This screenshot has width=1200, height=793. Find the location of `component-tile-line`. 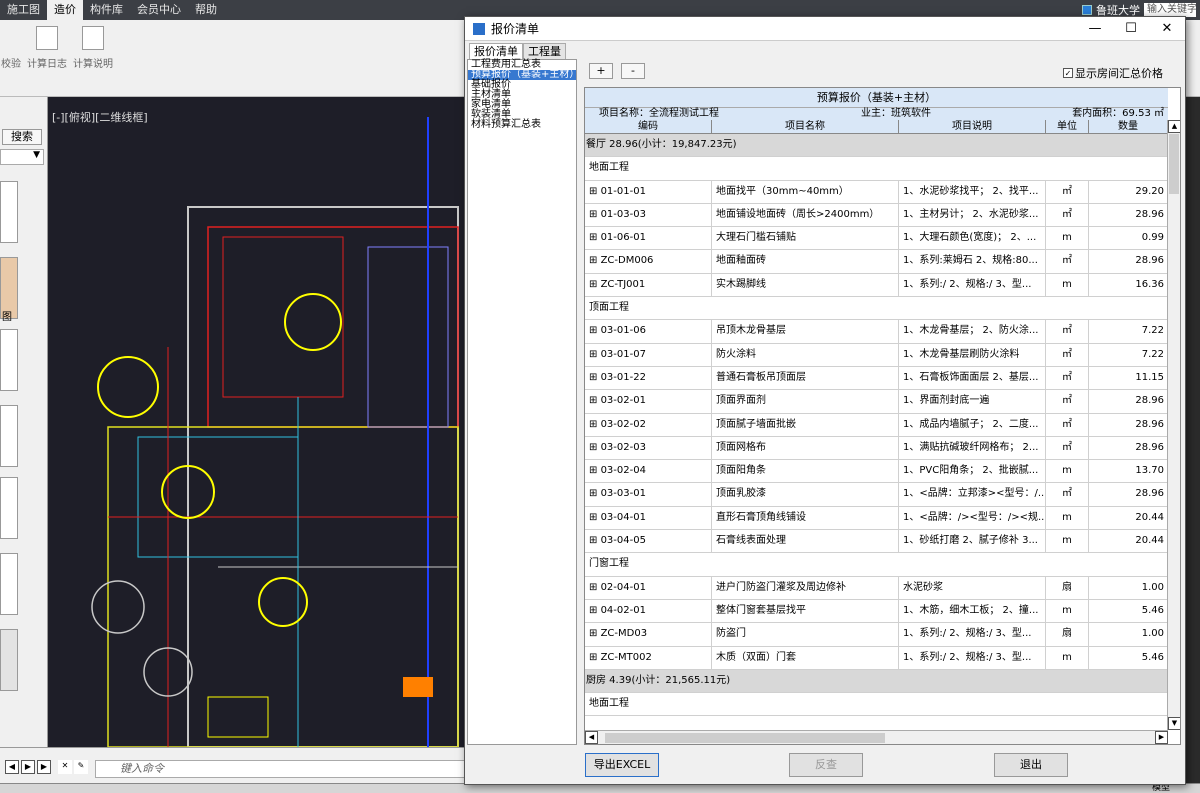

component-tile-line is located at coordinates (9, 360).